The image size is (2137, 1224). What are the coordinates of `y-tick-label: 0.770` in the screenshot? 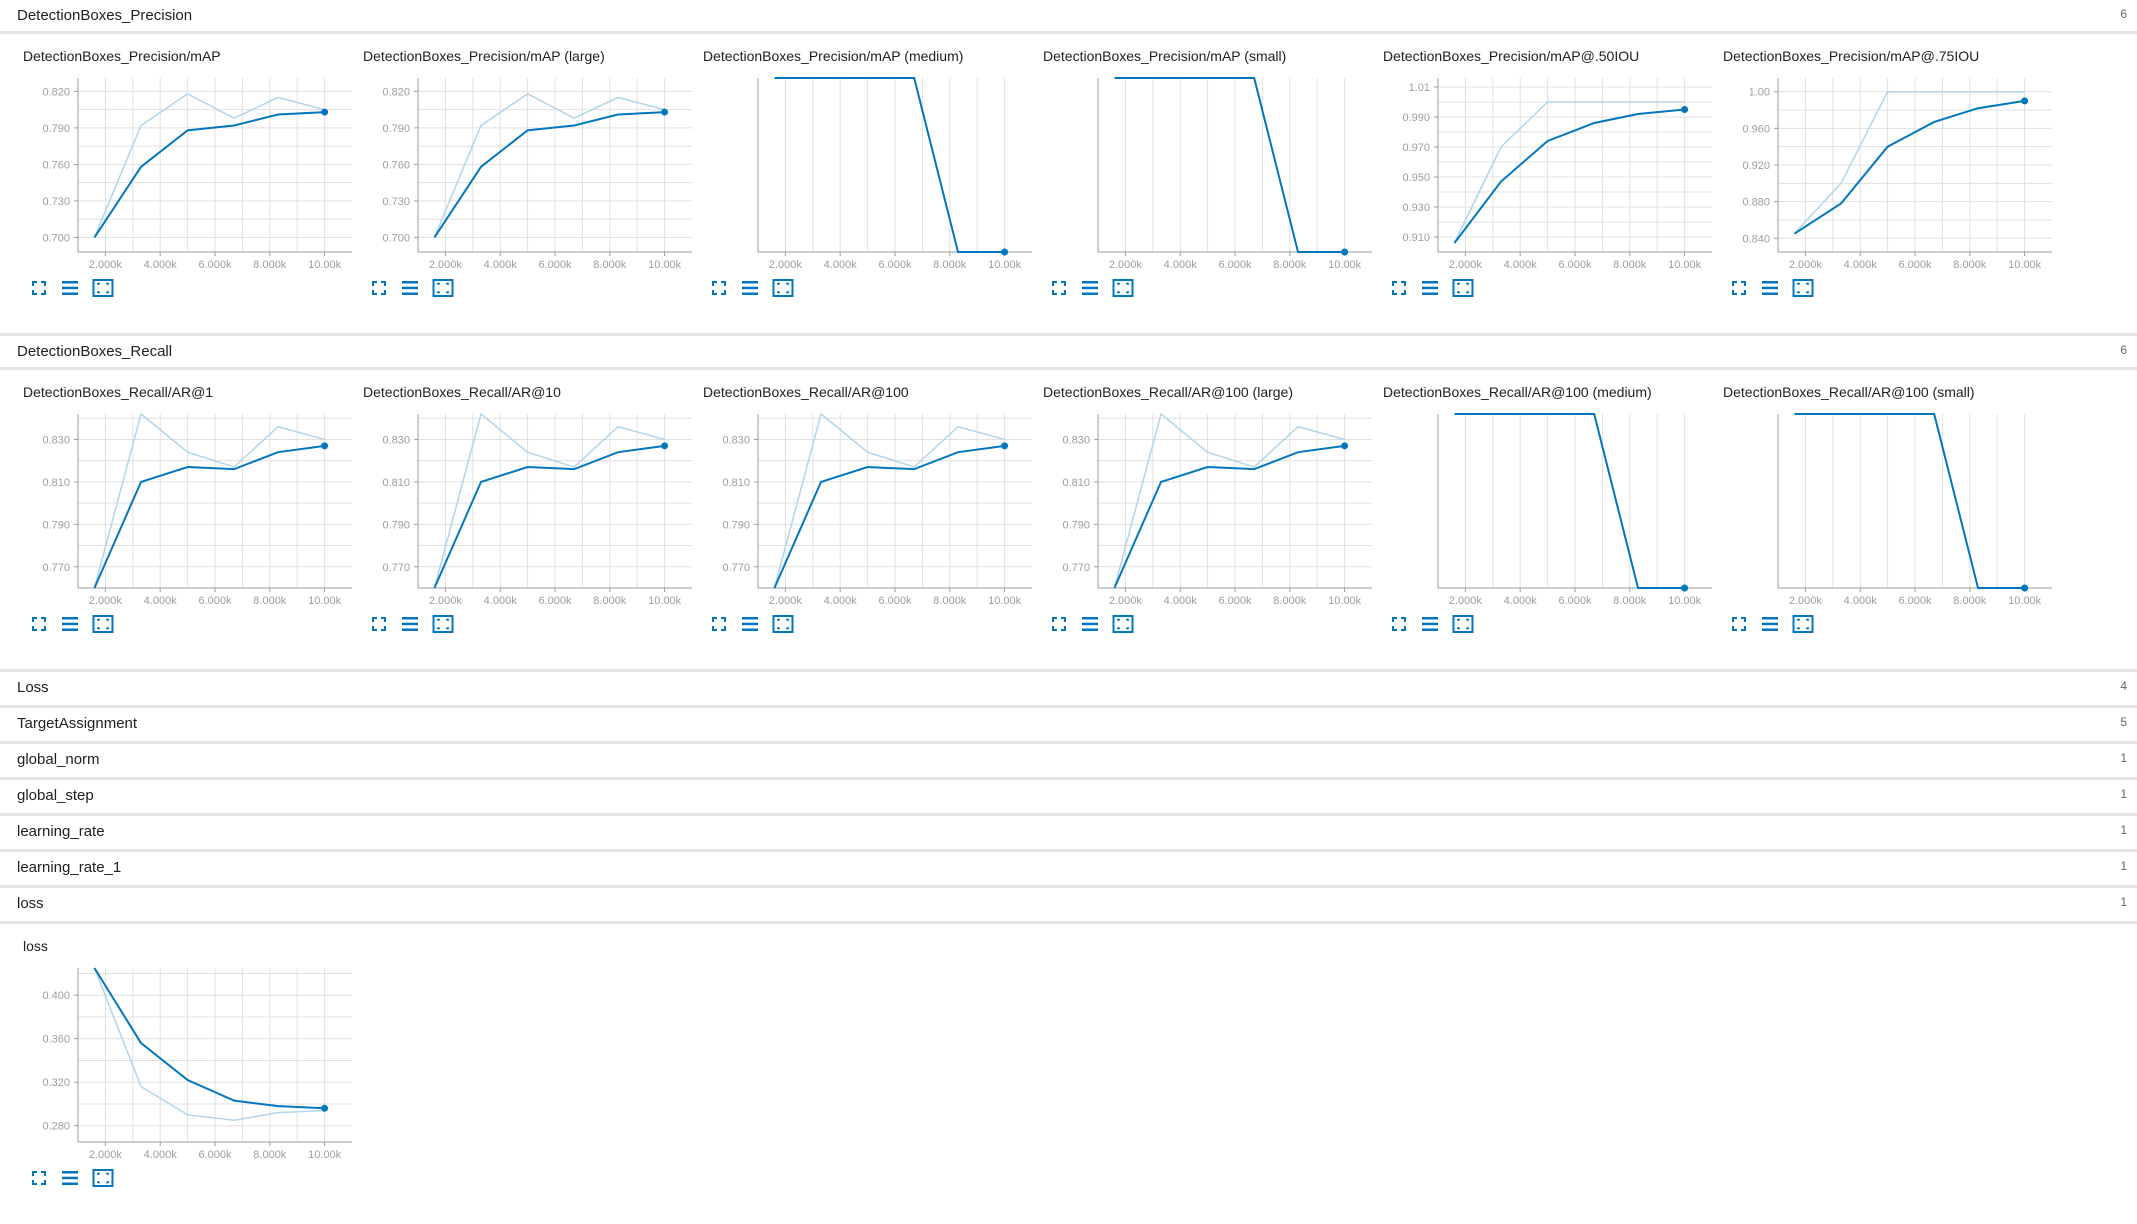 It's located at (736, 568).